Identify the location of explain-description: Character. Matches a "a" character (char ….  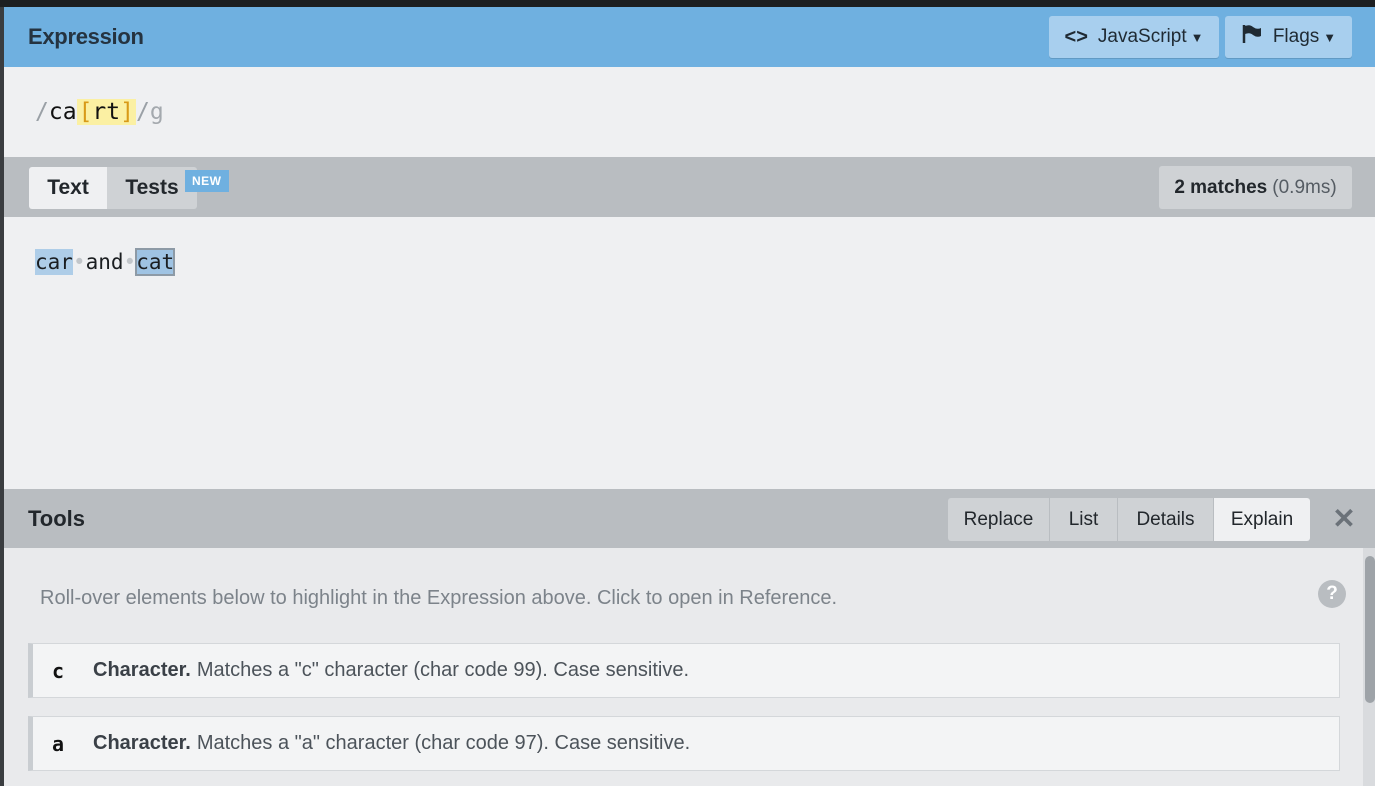
(391, 743).